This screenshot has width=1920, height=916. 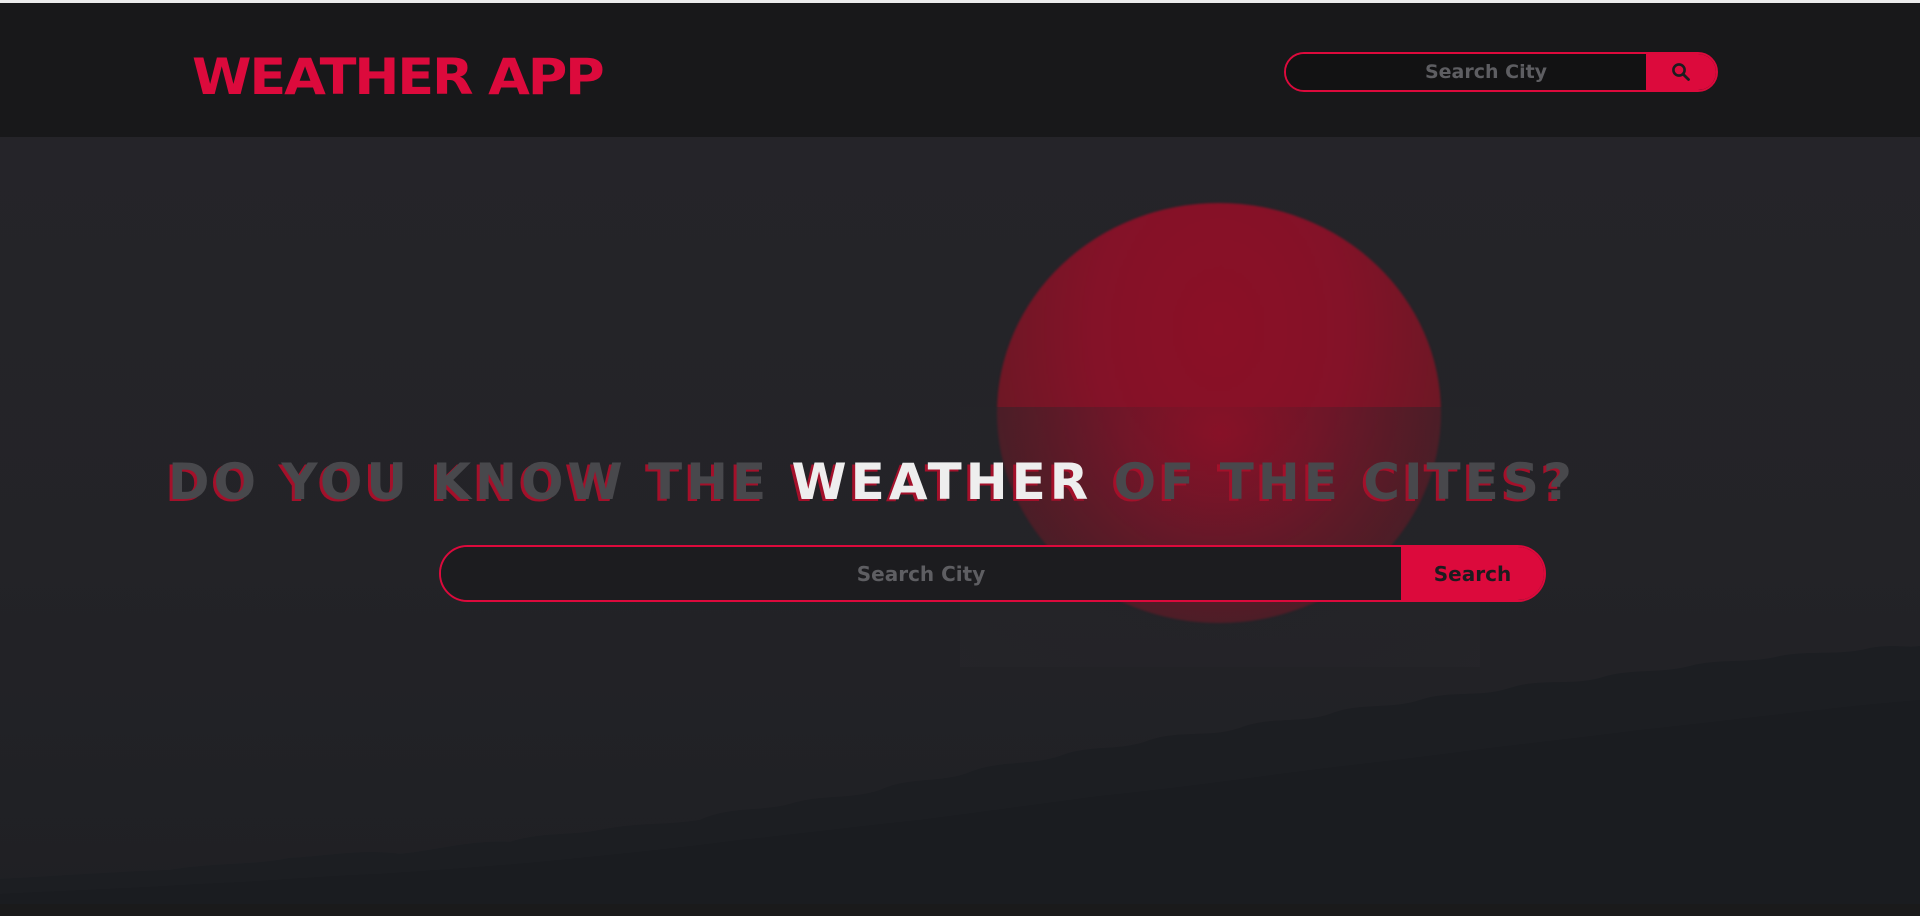 I want to click on navbar-search-form, so click(x=1501, y=72).